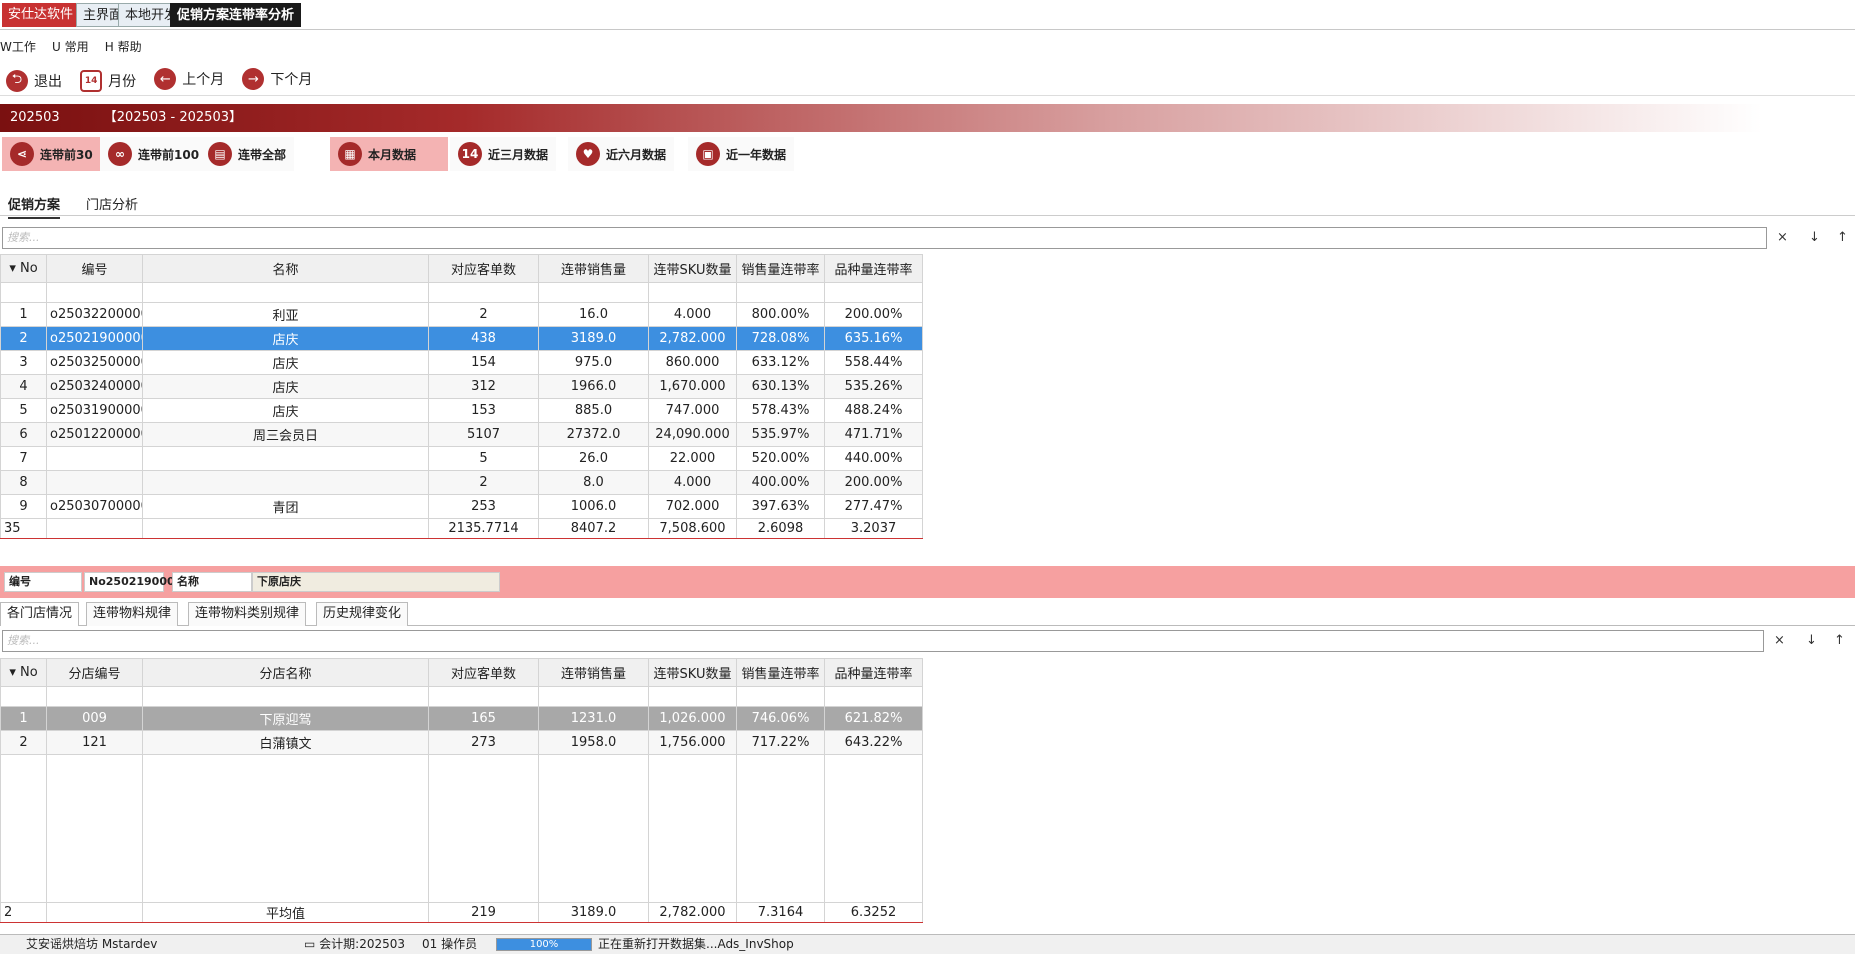  Describe the element at coordinates (94, 672) in the screenshot. I see `col-header-store-code: 分店编号` at that location.